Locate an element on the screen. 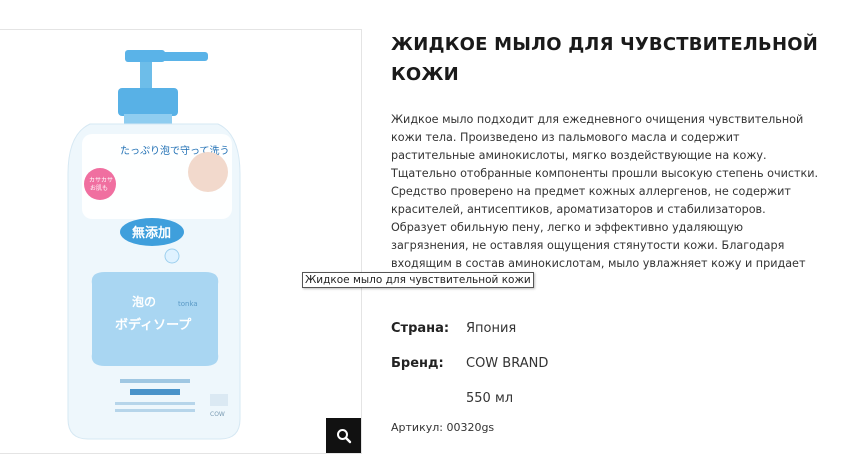  property-value: 550 мл is located at coordinates (490, 398).